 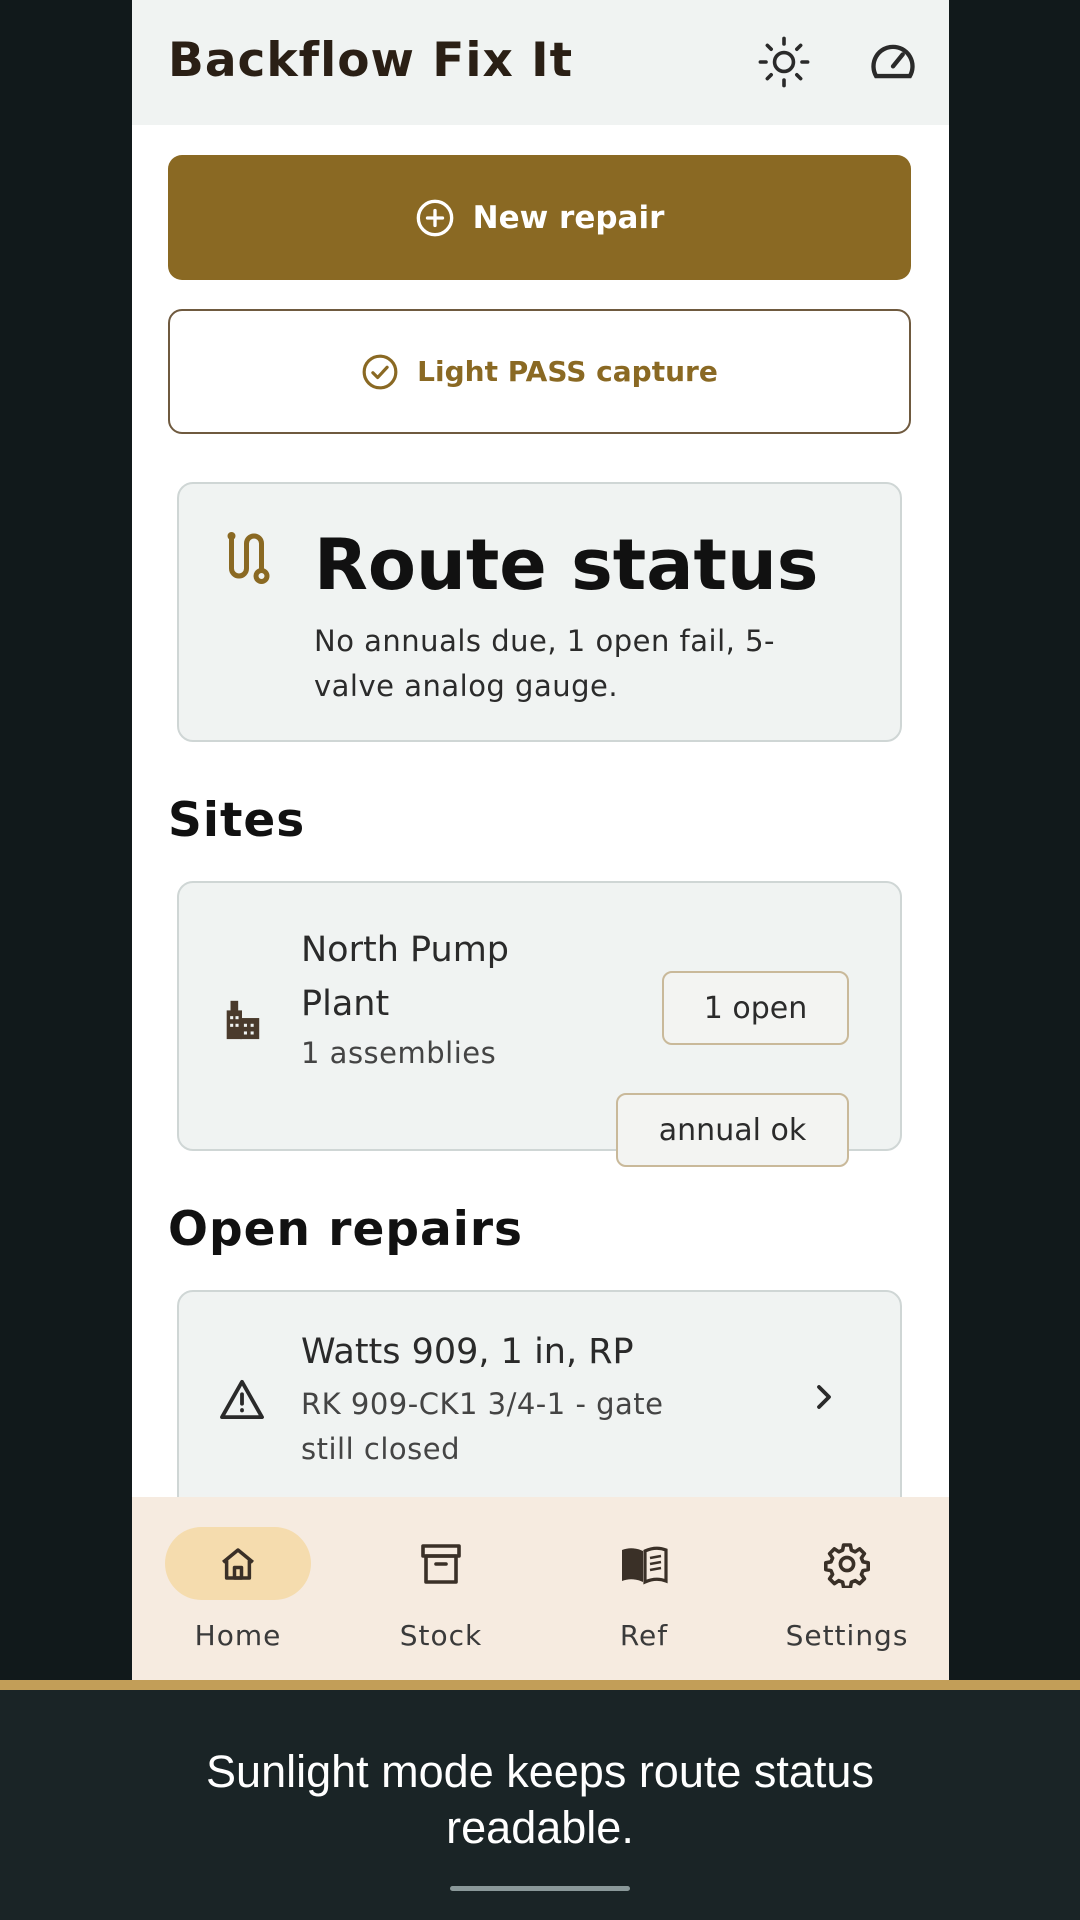 I want to click on gauge-button, so click(x=893, y=62).